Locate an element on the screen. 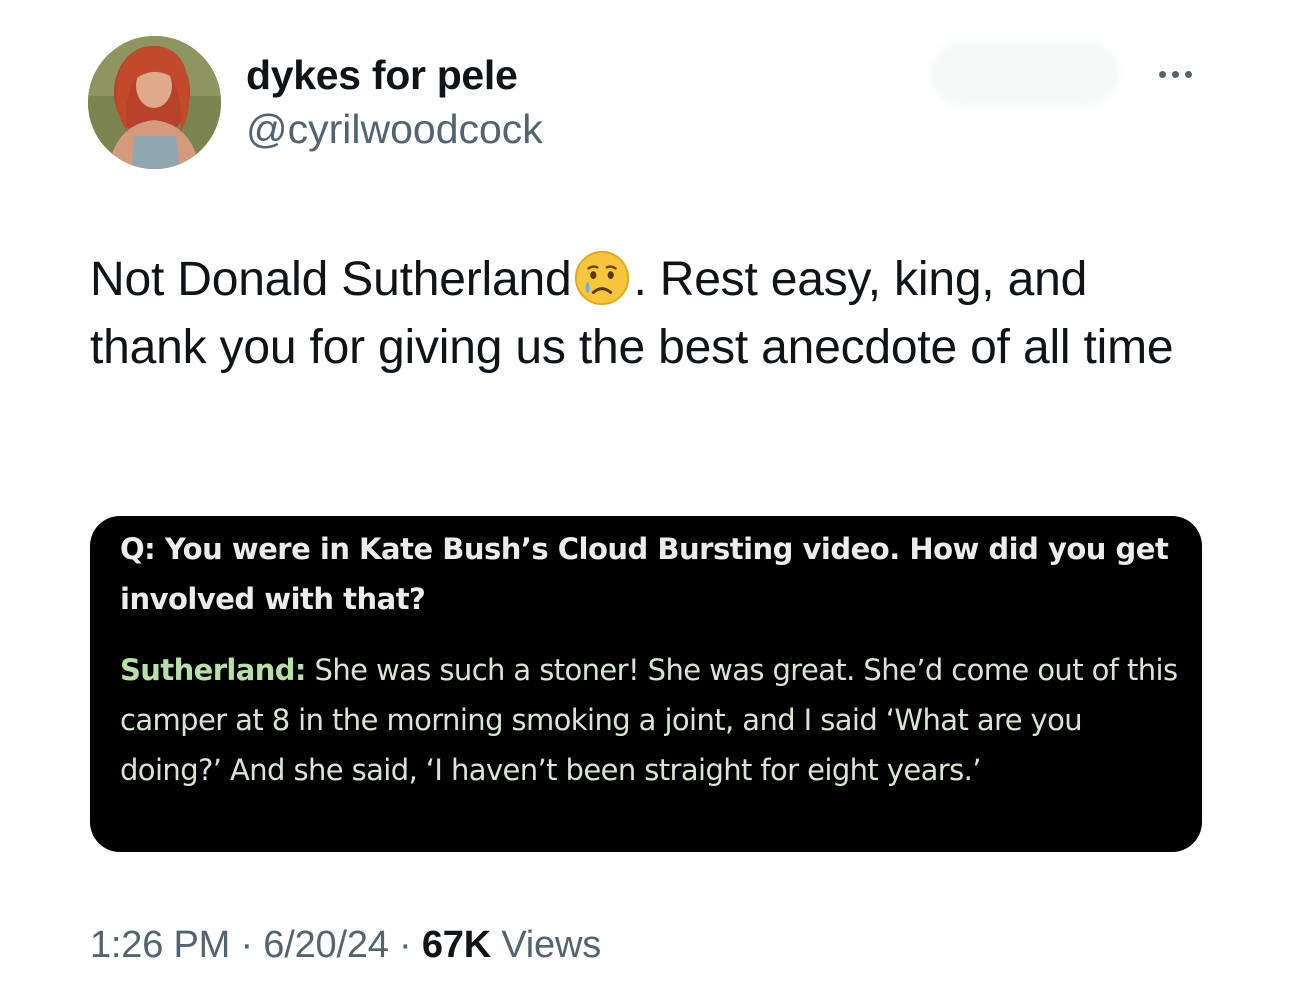  profile-photo is located at coordinates (154, 102).